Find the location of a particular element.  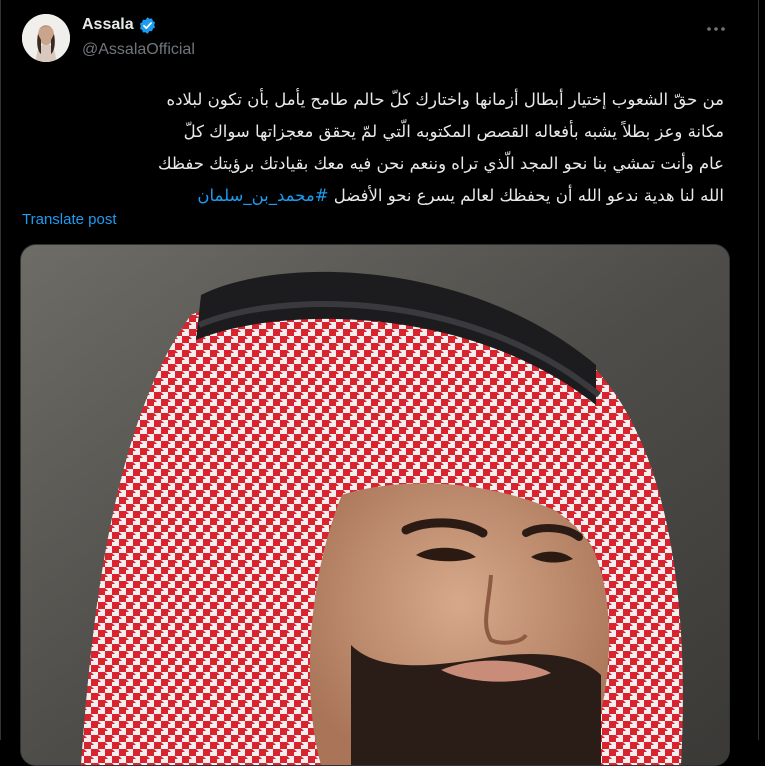

more-options-button is located at coordinates (716, 29).